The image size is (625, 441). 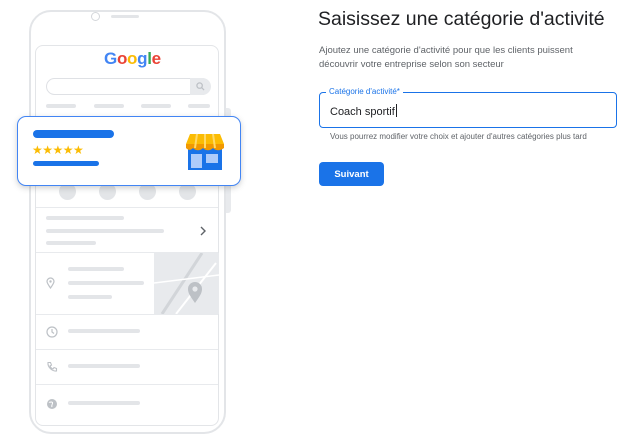 I want to click on next-button: Suivant, so click(x=351, y=174).